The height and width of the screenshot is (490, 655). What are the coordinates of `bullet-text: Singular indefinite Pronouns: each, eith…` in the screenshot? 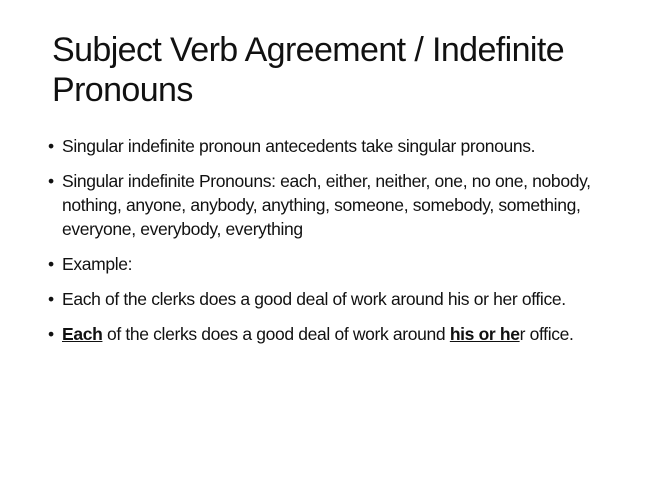 It's located at (326, 205).